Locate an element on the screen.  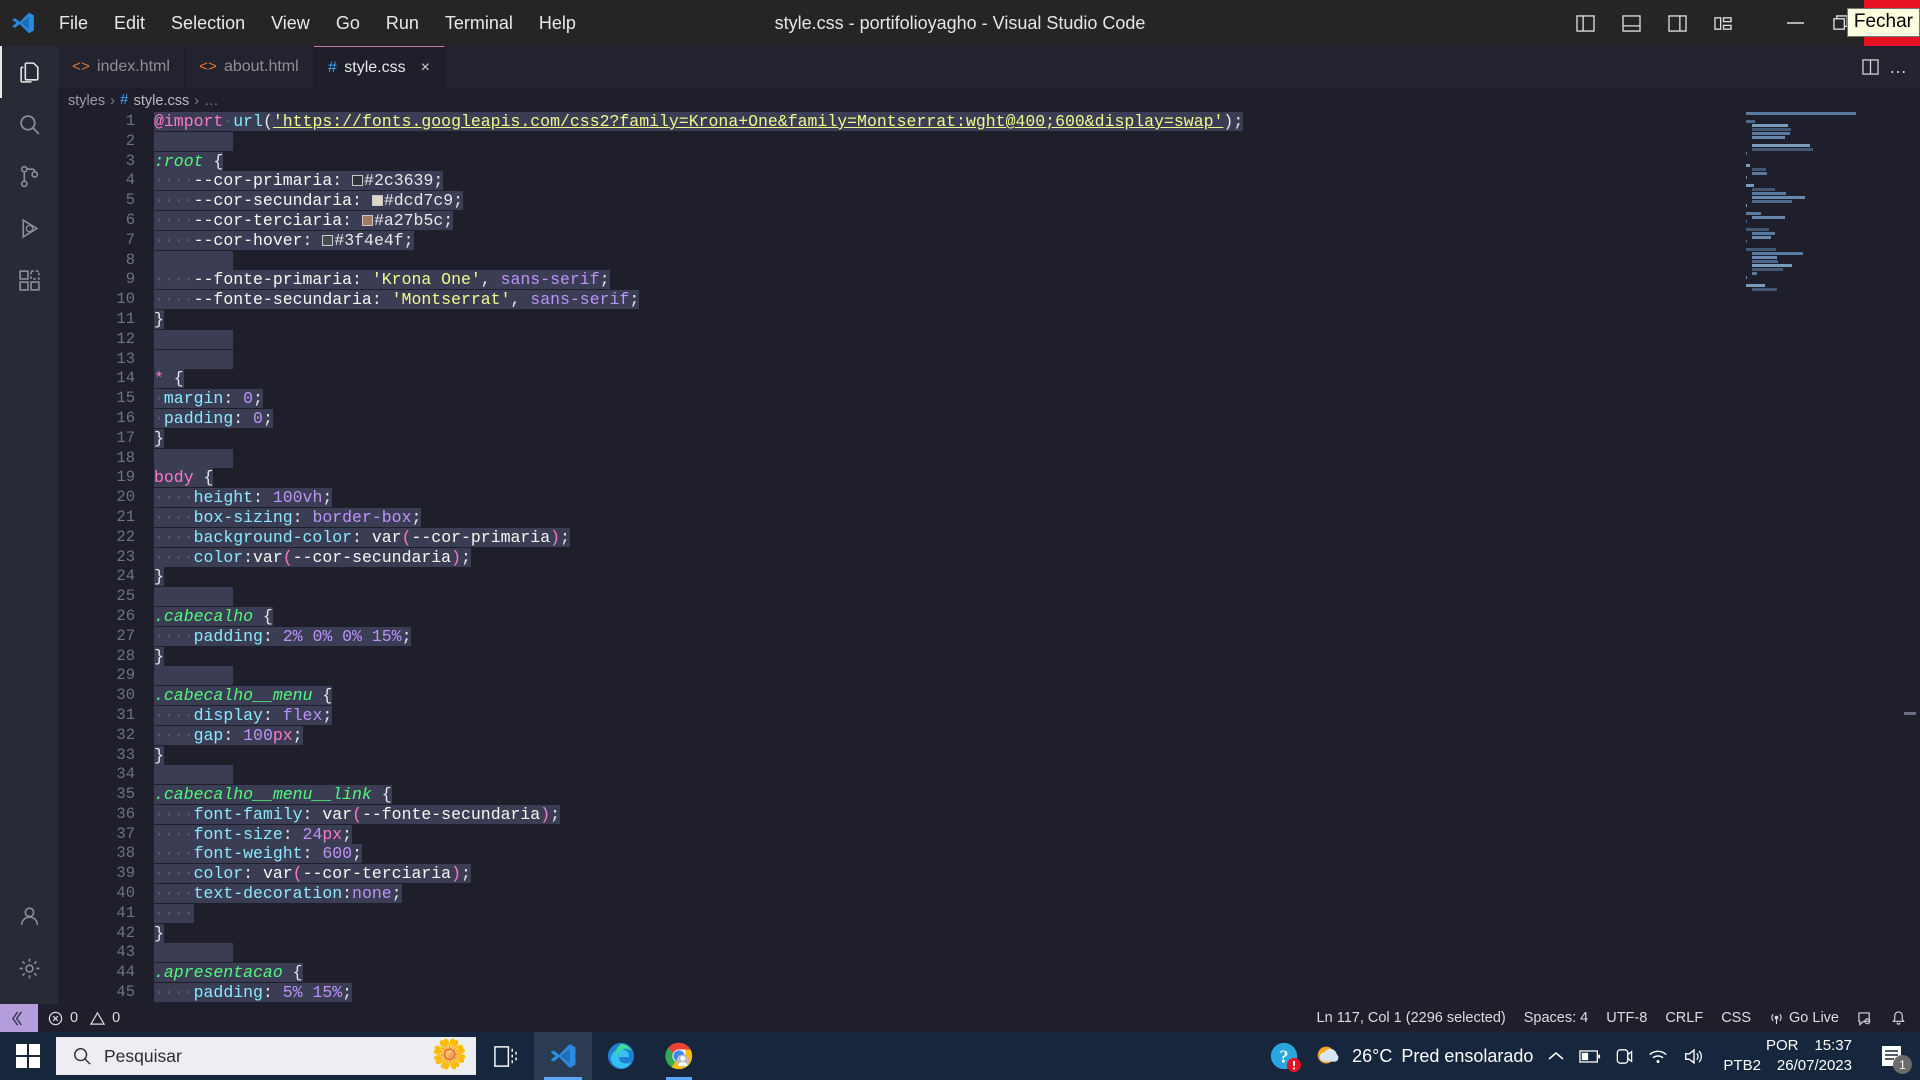
line-content: ····box-sizing: border-box; is located at coordinates (288, 517).